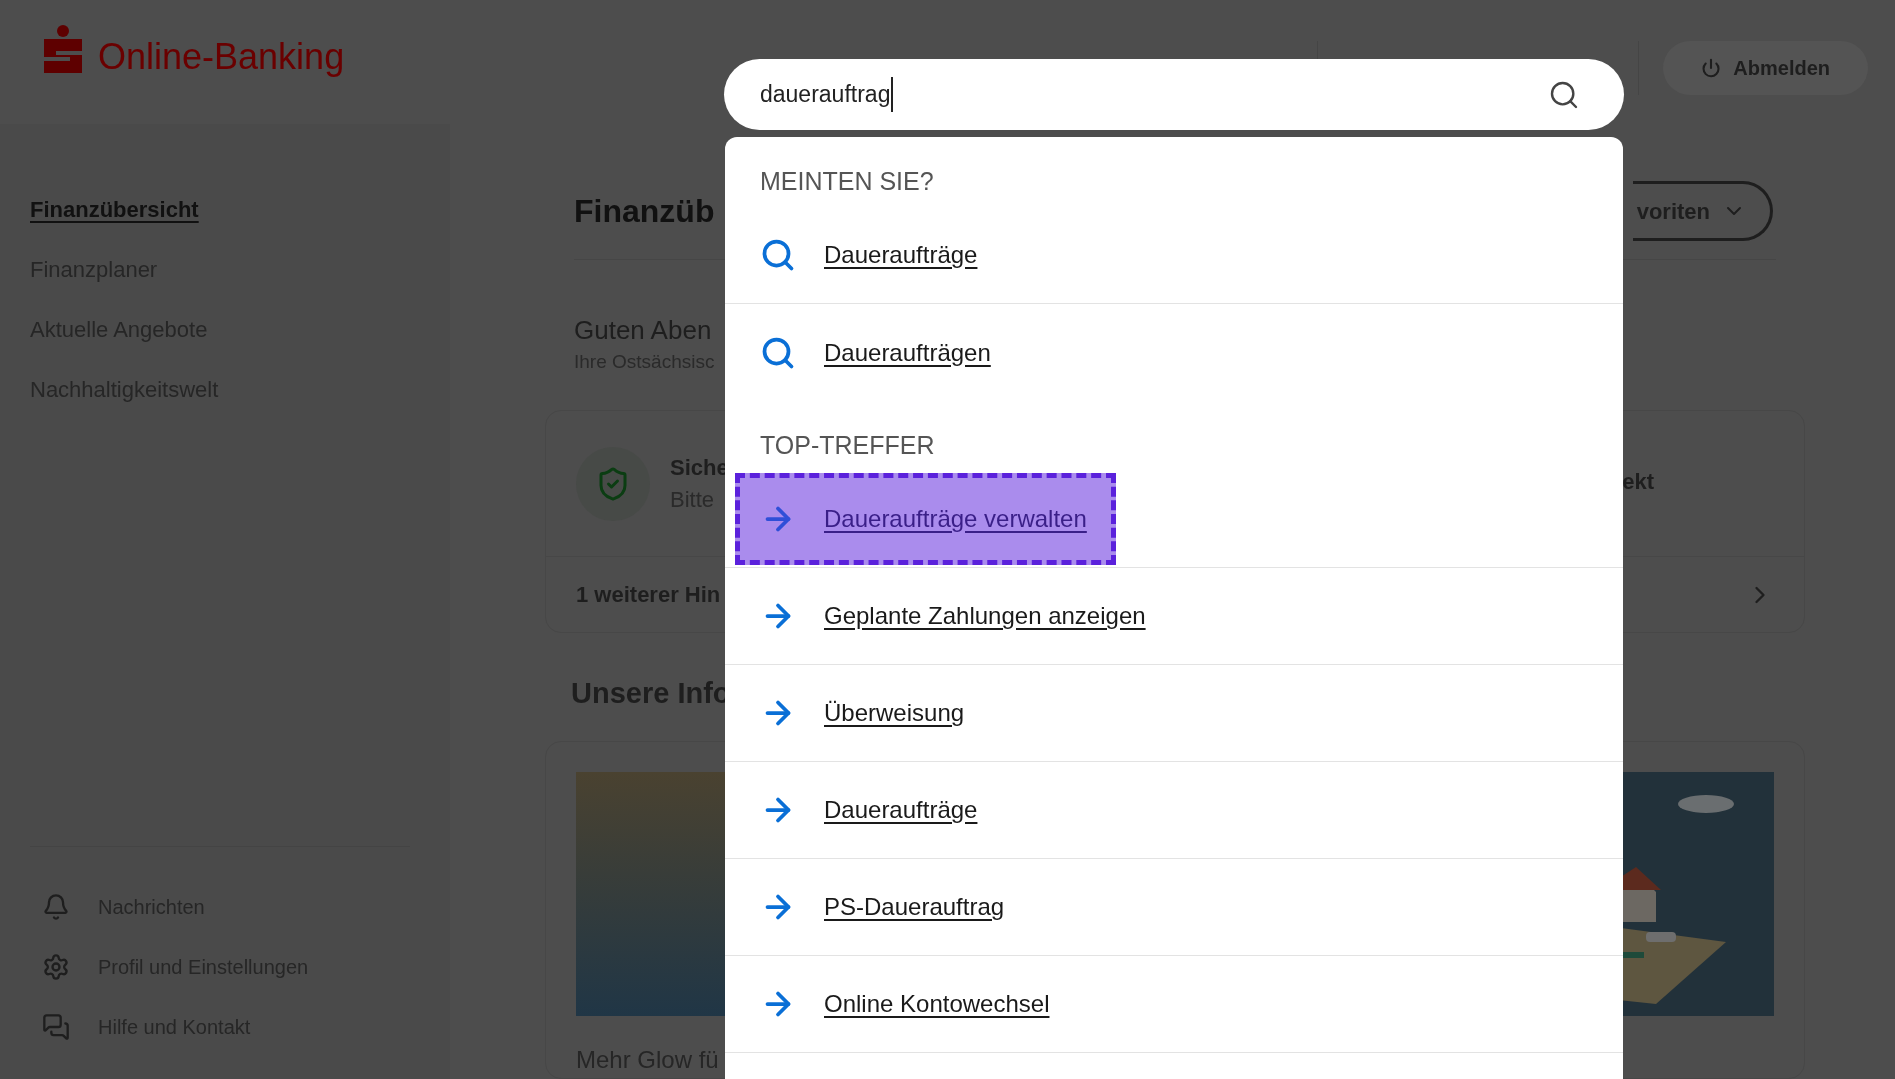 The image size is (1895, 1079). What do you see at coordinates (877, 352) in the screenshot?
I see `suggestion-link: Daueraufträgen` at bounding box center [877, 352].